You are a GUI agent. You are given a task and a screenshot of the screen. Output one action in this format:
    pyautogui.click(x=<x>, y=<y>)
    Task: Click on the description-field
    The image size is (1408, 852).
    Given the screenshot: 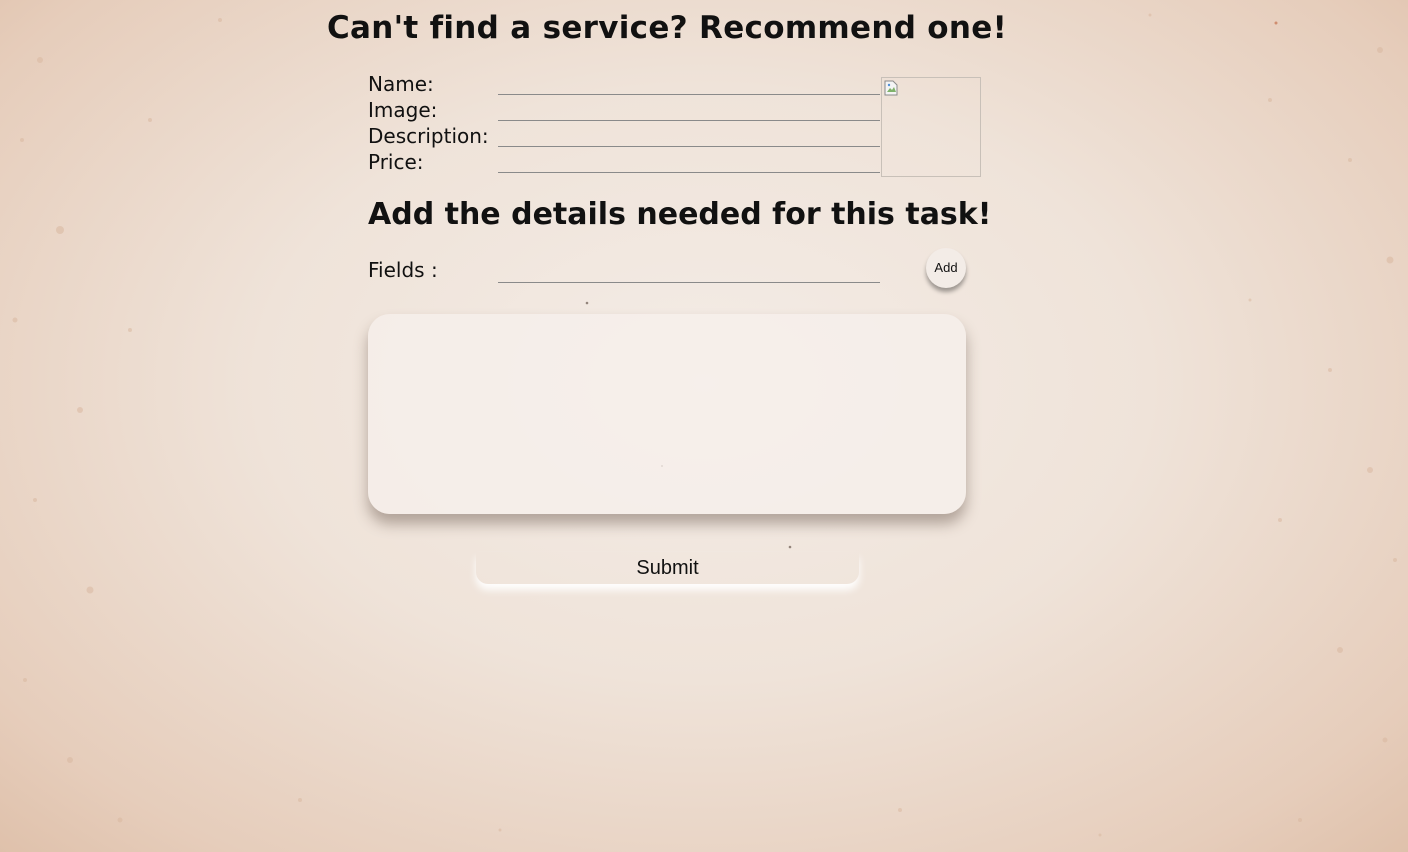 What is the action you would take?
    pyautogui.click(x=689, y=135)
    